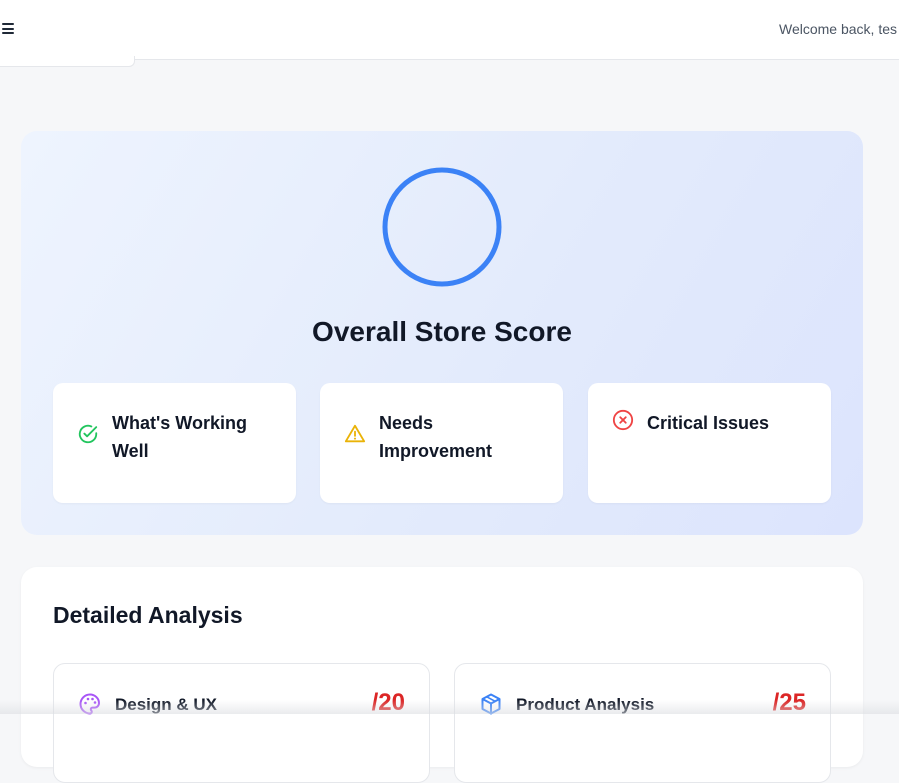  Describe the element at coordinates (355, 433) in the screenshot. I see `warning-triangle-icon` at that location.